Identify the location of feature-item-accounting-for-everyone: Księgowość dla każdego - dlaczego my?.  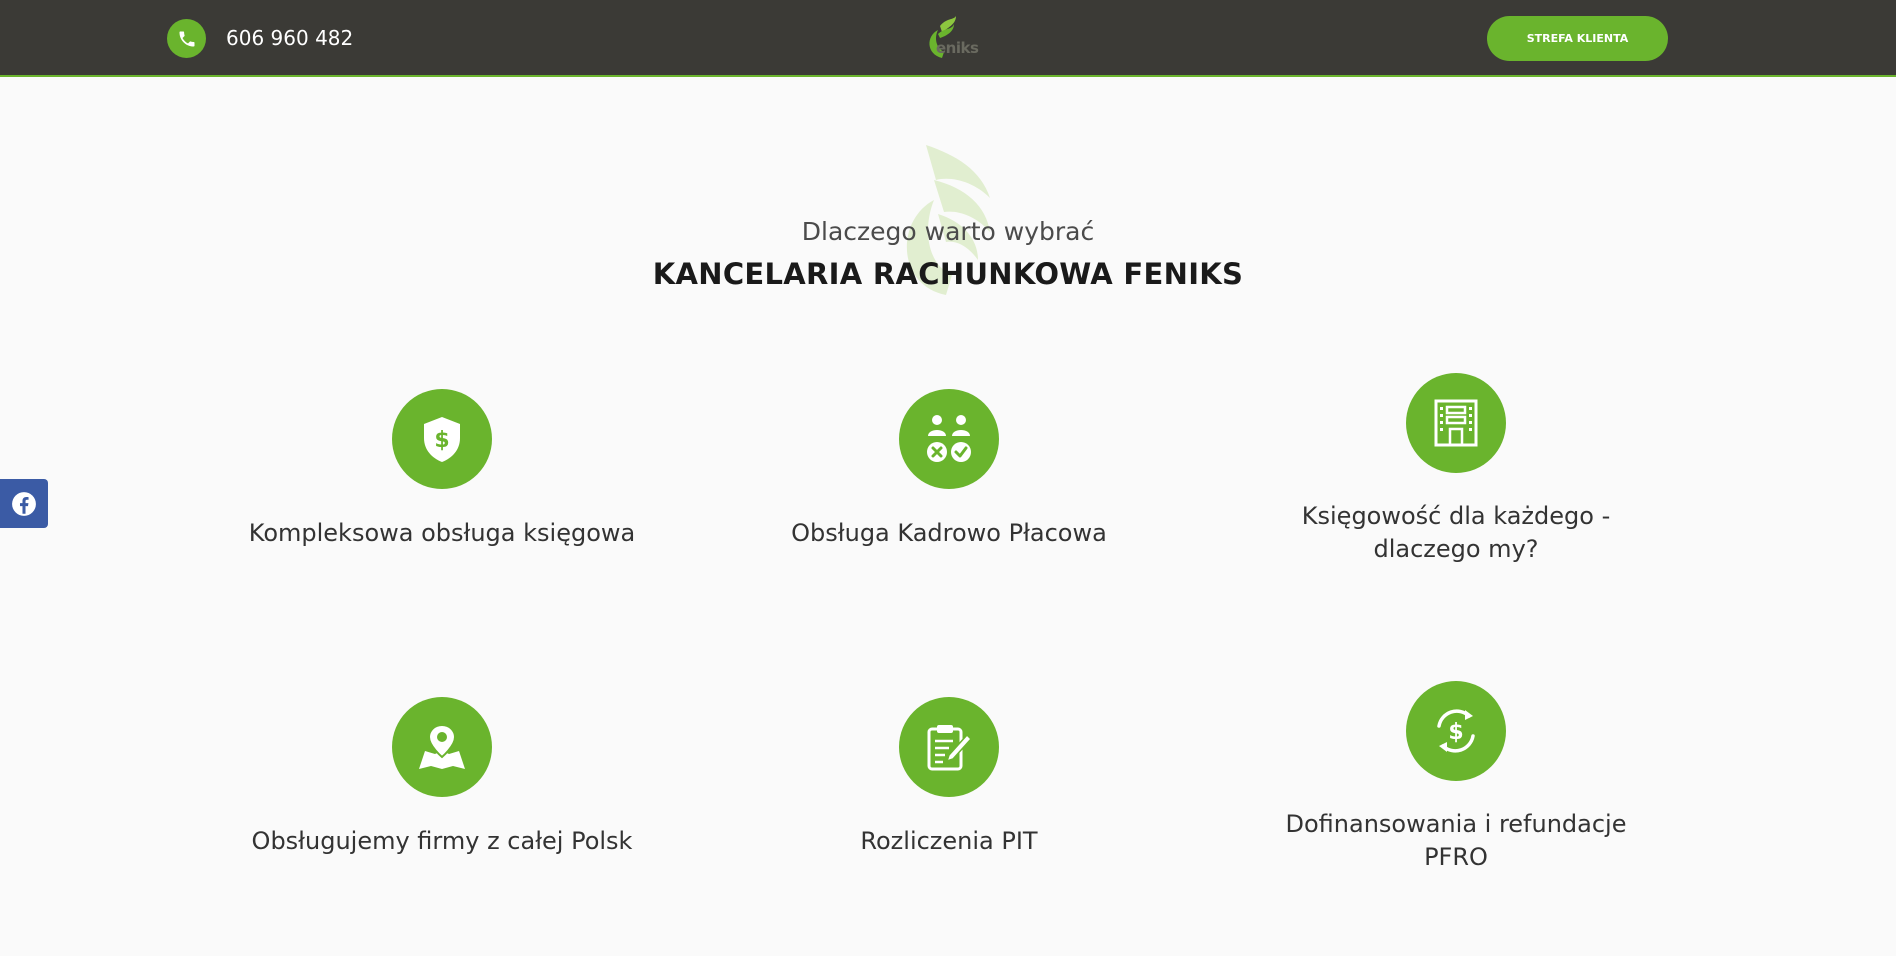
(1456, 473).